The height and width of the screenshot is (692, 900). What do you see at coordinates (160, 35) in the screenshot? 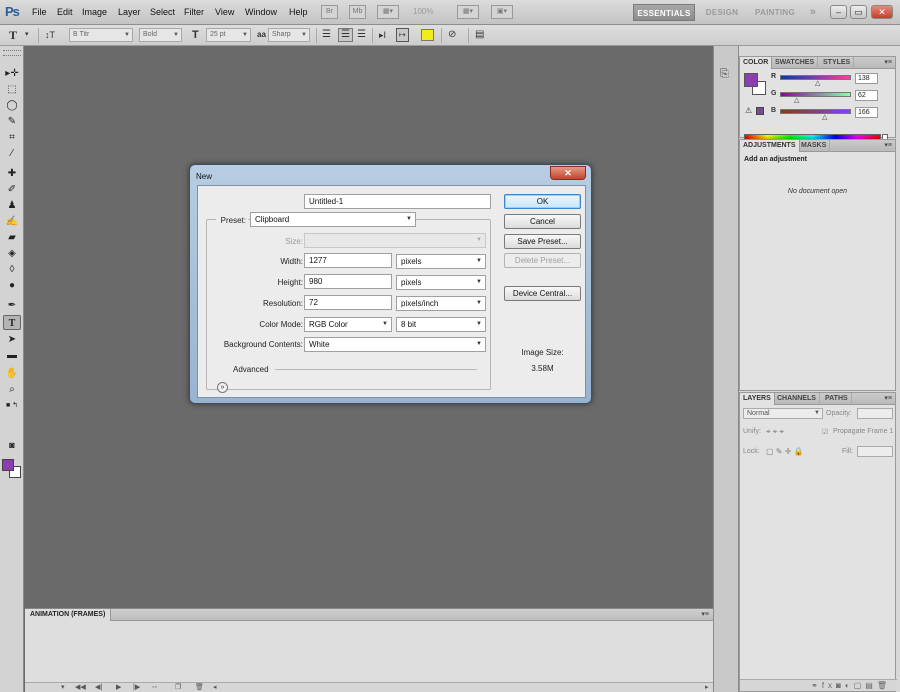
I see `font-style-select: Bold ▼` at bounding box center [160, 35].